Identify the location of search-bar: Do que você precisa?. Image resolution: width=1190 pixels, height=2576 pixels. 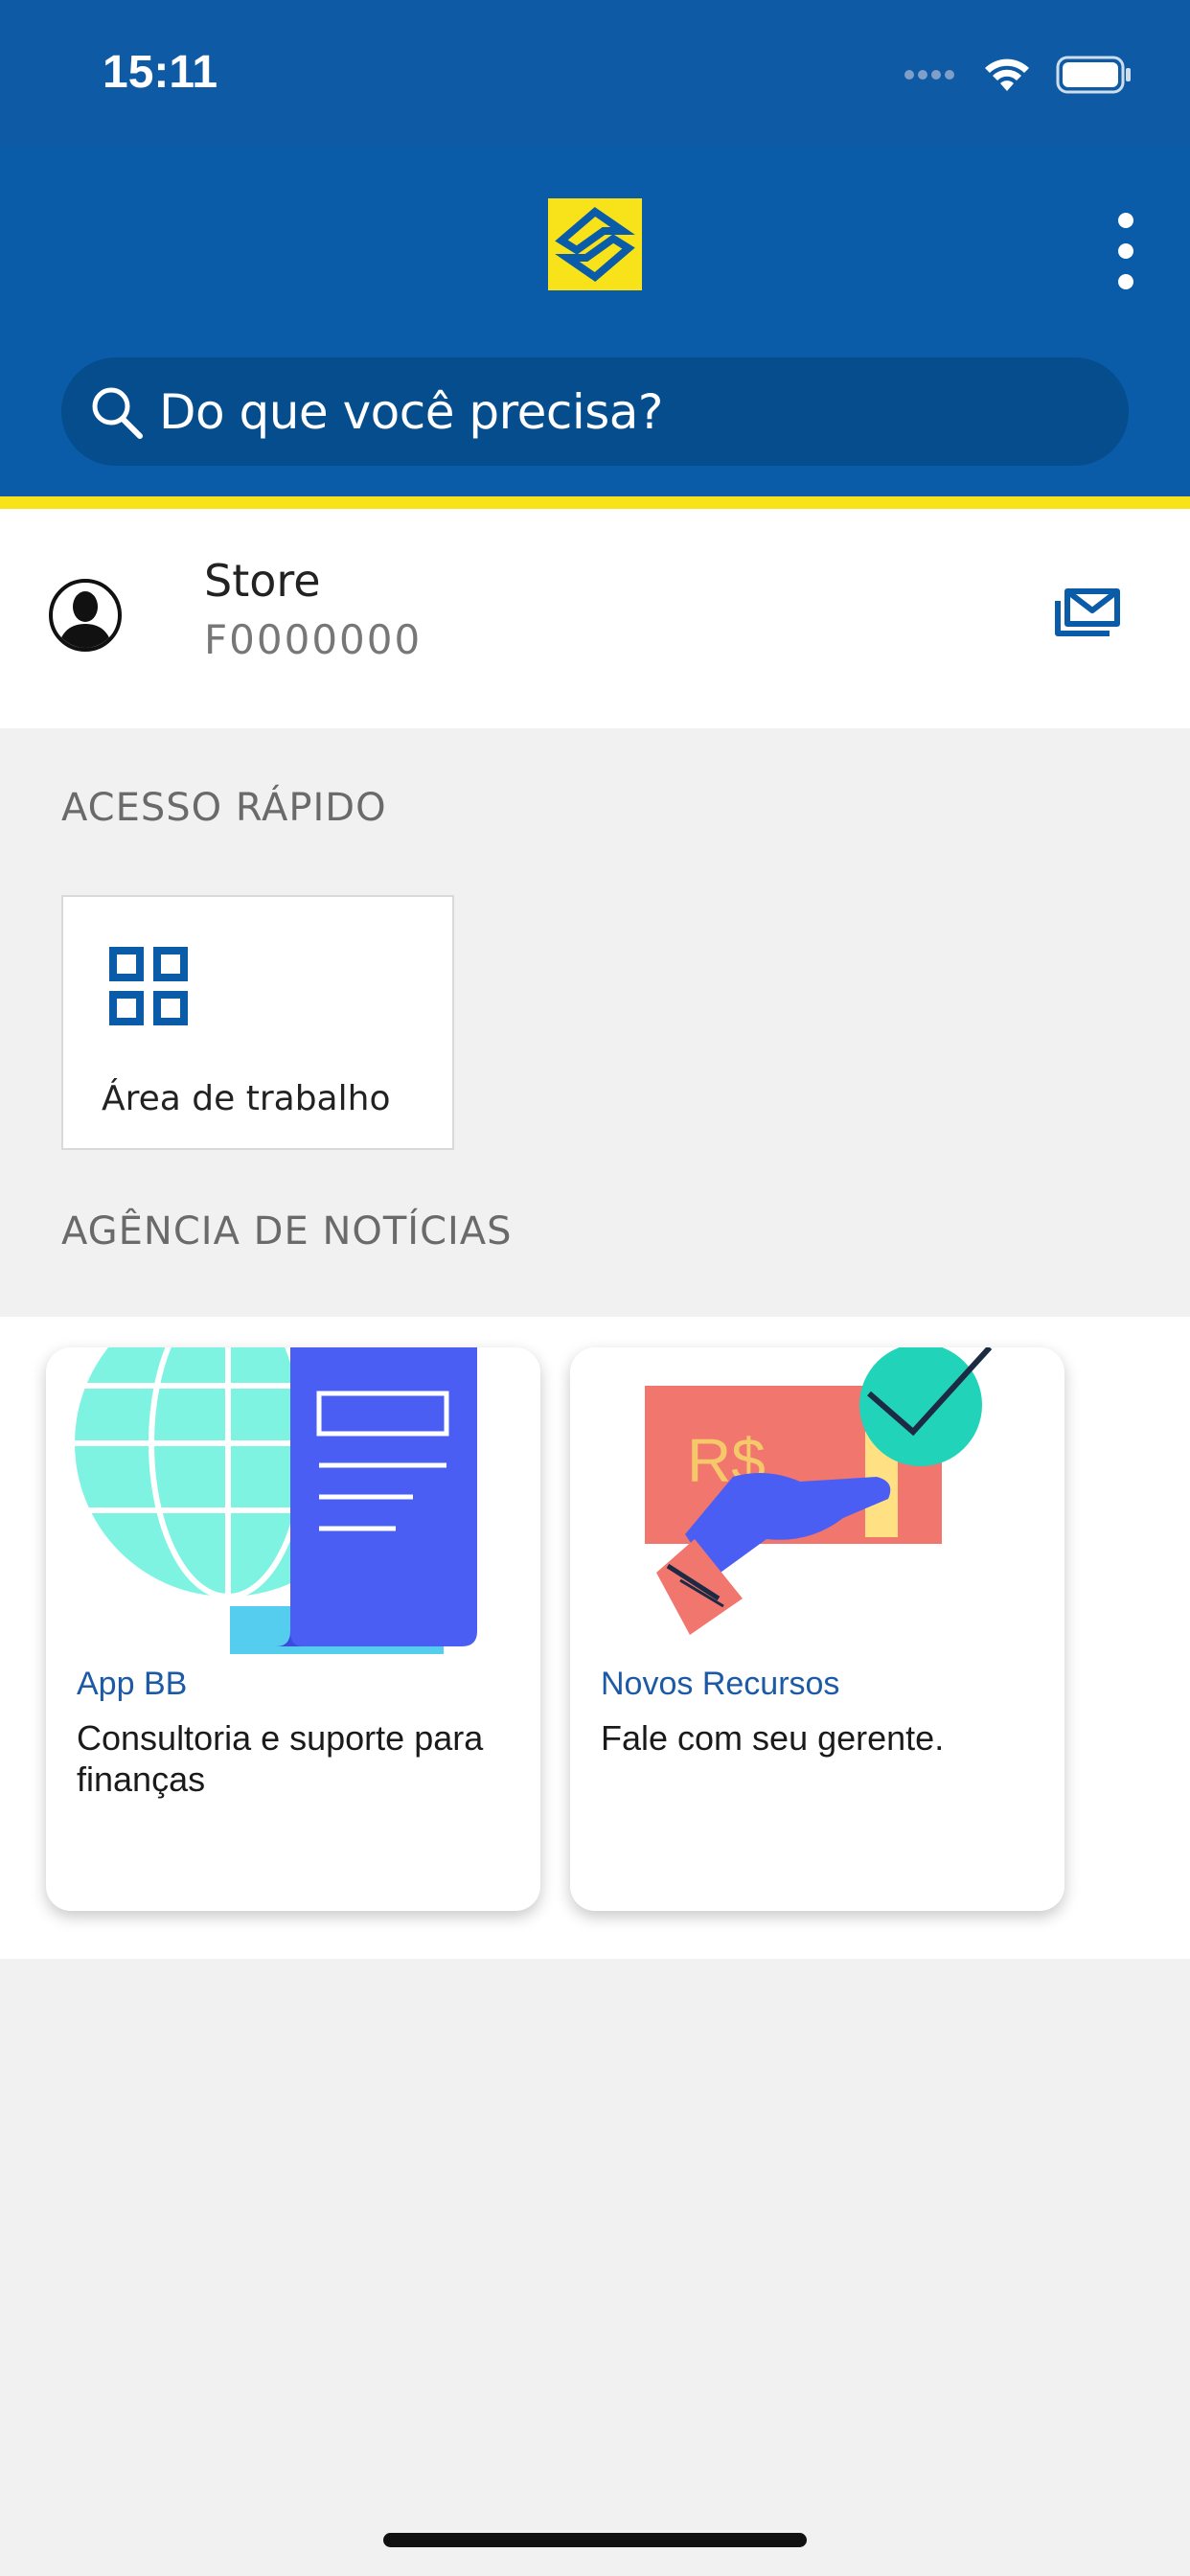
(595, 411).